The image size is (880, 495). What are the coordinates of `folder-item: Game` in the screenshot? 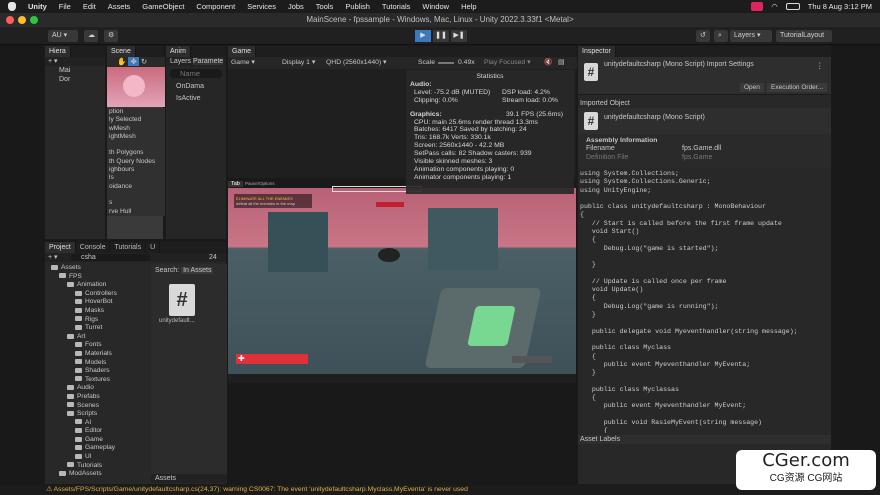 It's located at (97, 440).